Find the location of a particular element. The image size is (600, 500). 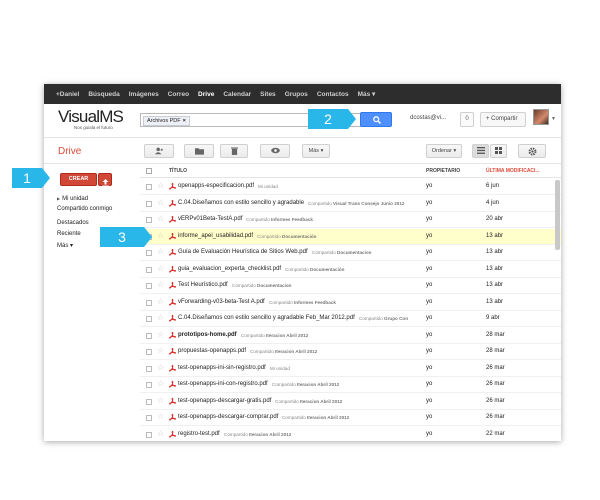

preview-button is located at coordinates (275, 151).